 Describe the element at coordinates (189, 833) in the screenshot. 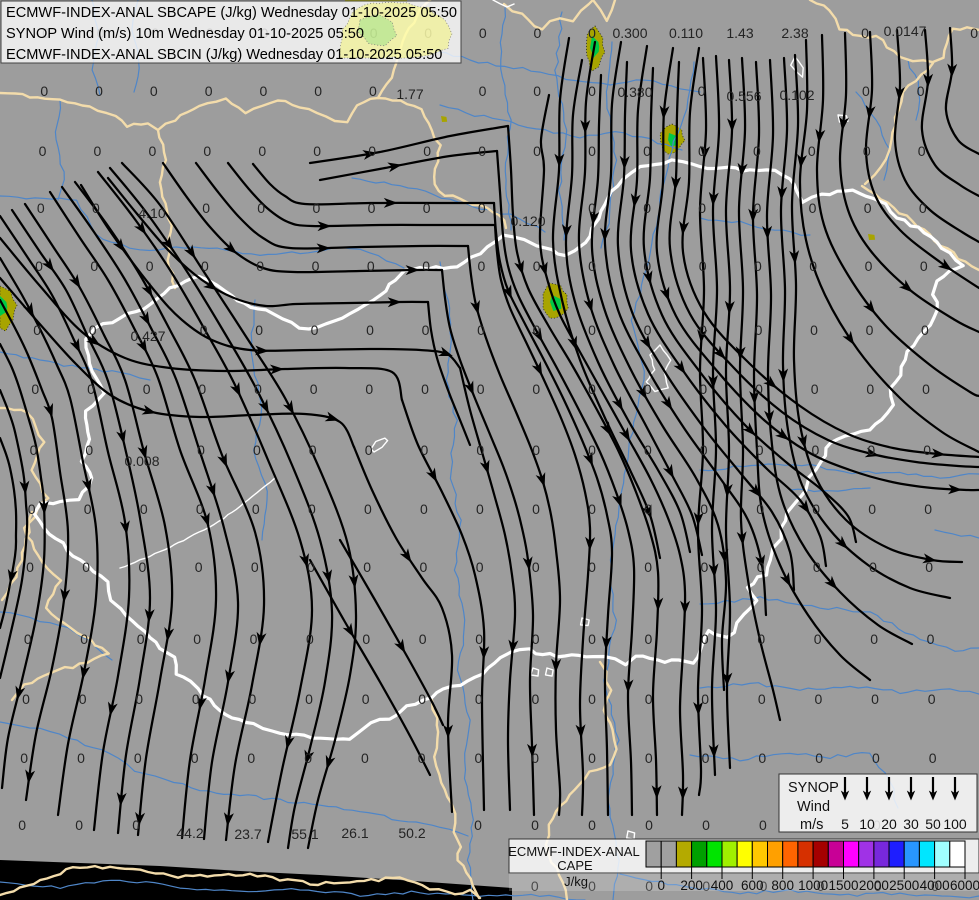

I see `svg-text: 44.2` at that location.